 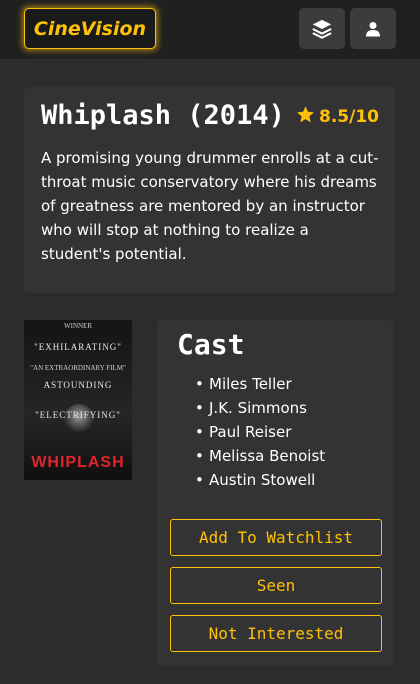 I want to click on star-icon, so click(x=305, y=117).